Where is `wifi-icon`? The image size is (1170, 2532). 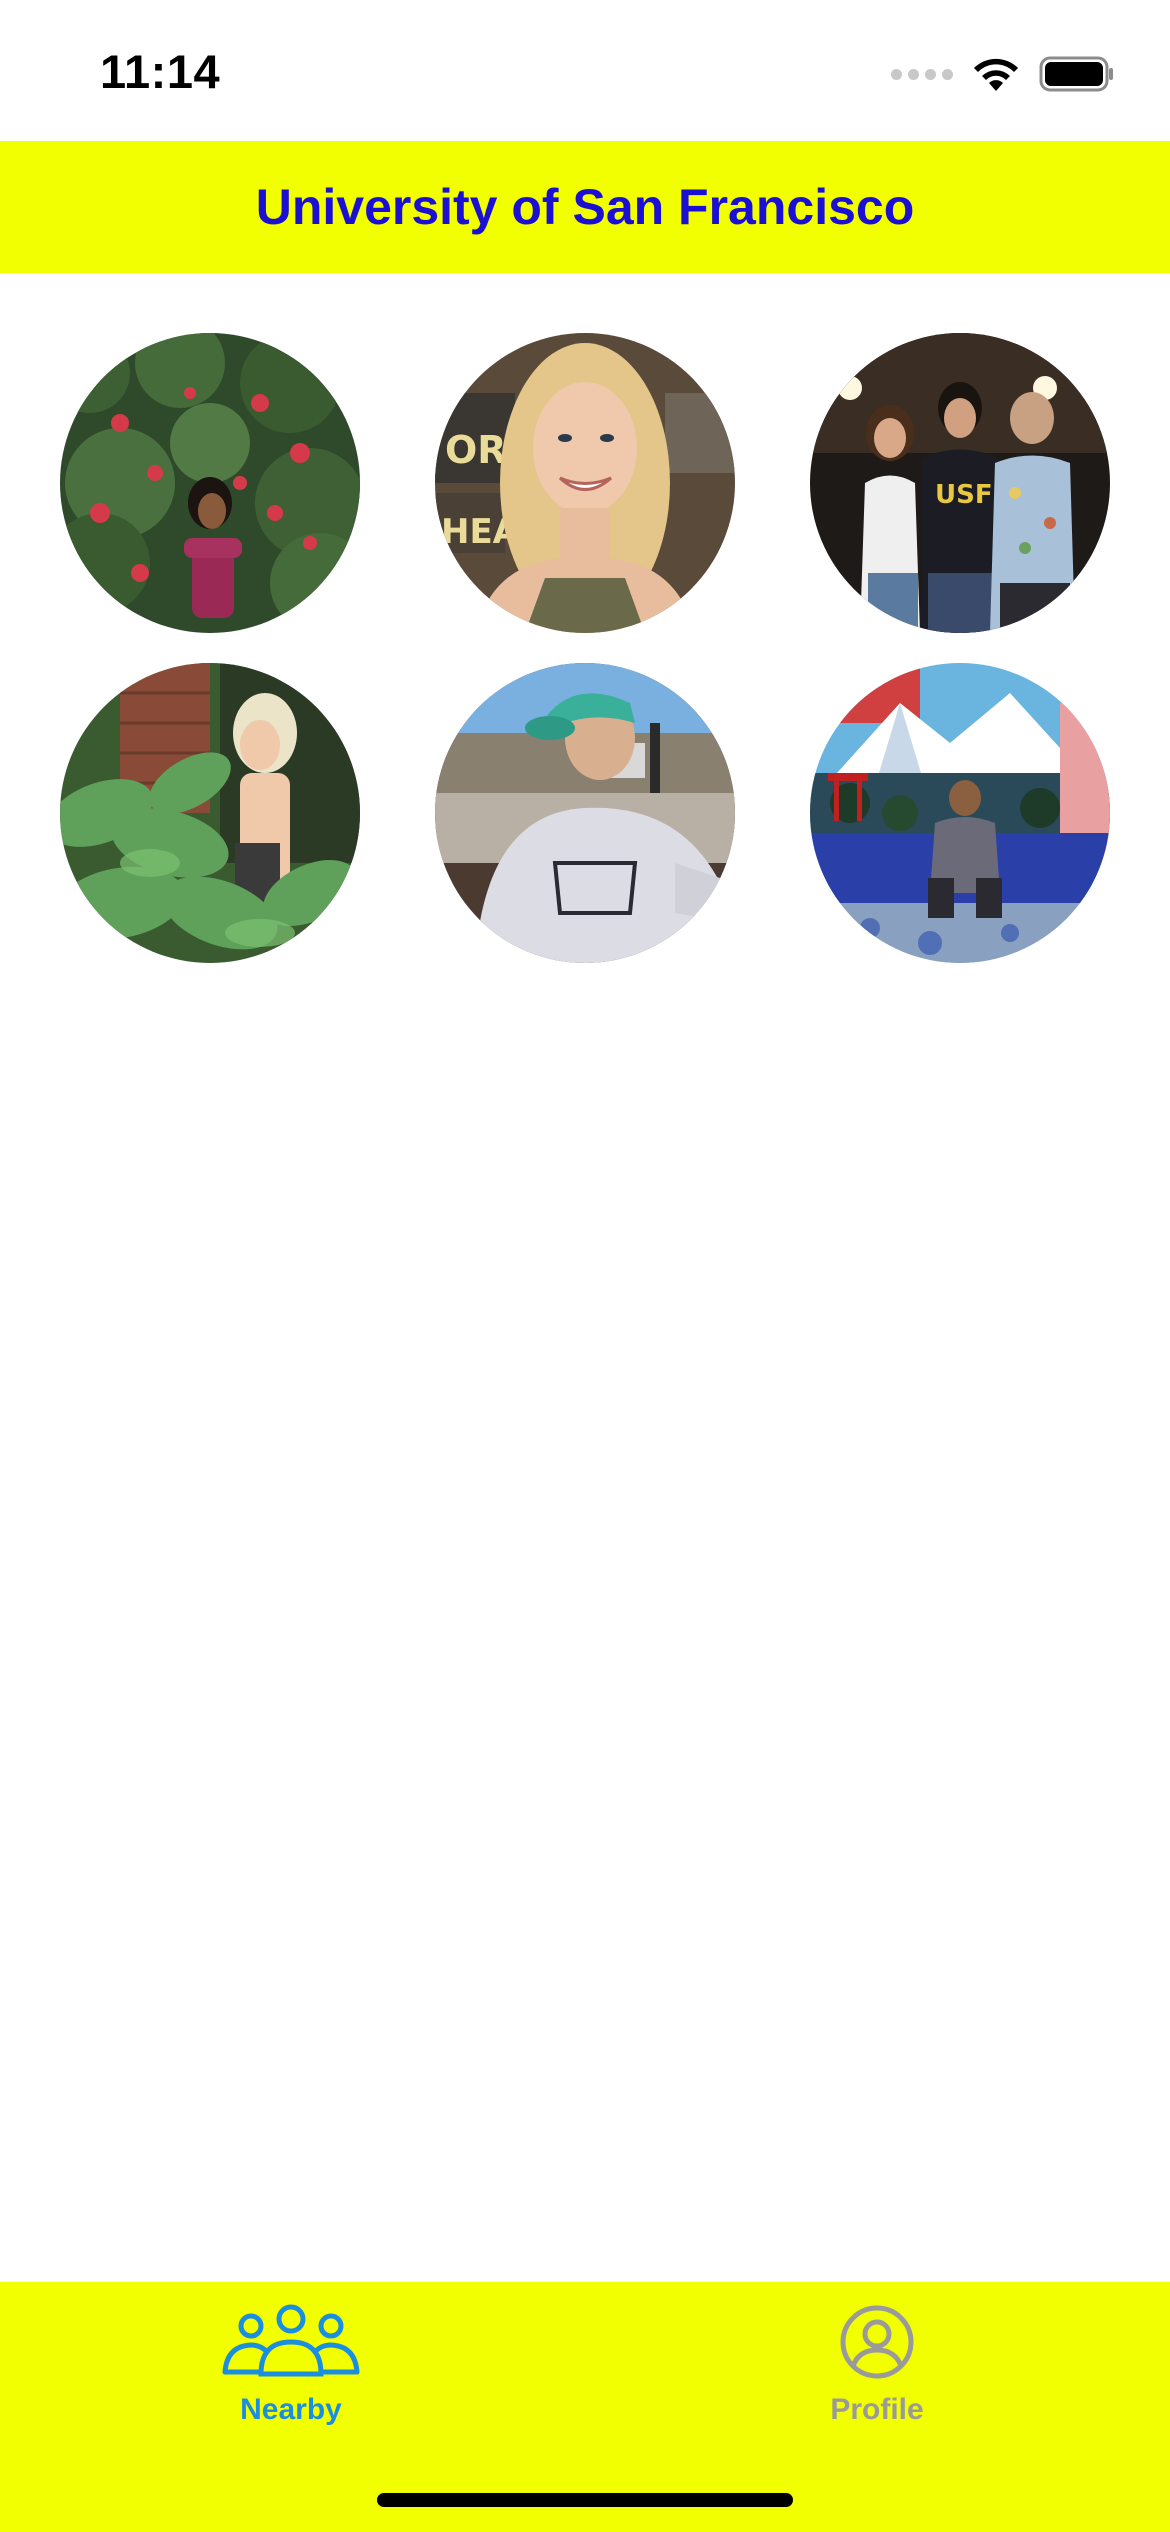
wifi-icon is located at coordinates (996, 74).